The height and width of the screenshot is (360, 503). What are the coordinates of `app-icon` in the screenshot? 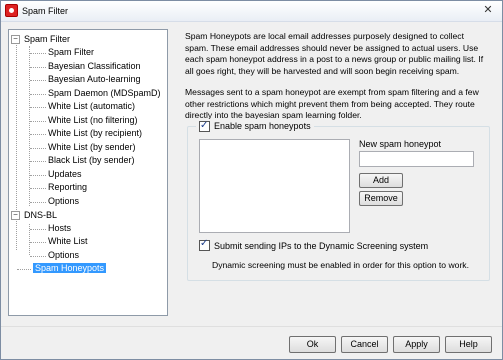 It's located at (11, 10).